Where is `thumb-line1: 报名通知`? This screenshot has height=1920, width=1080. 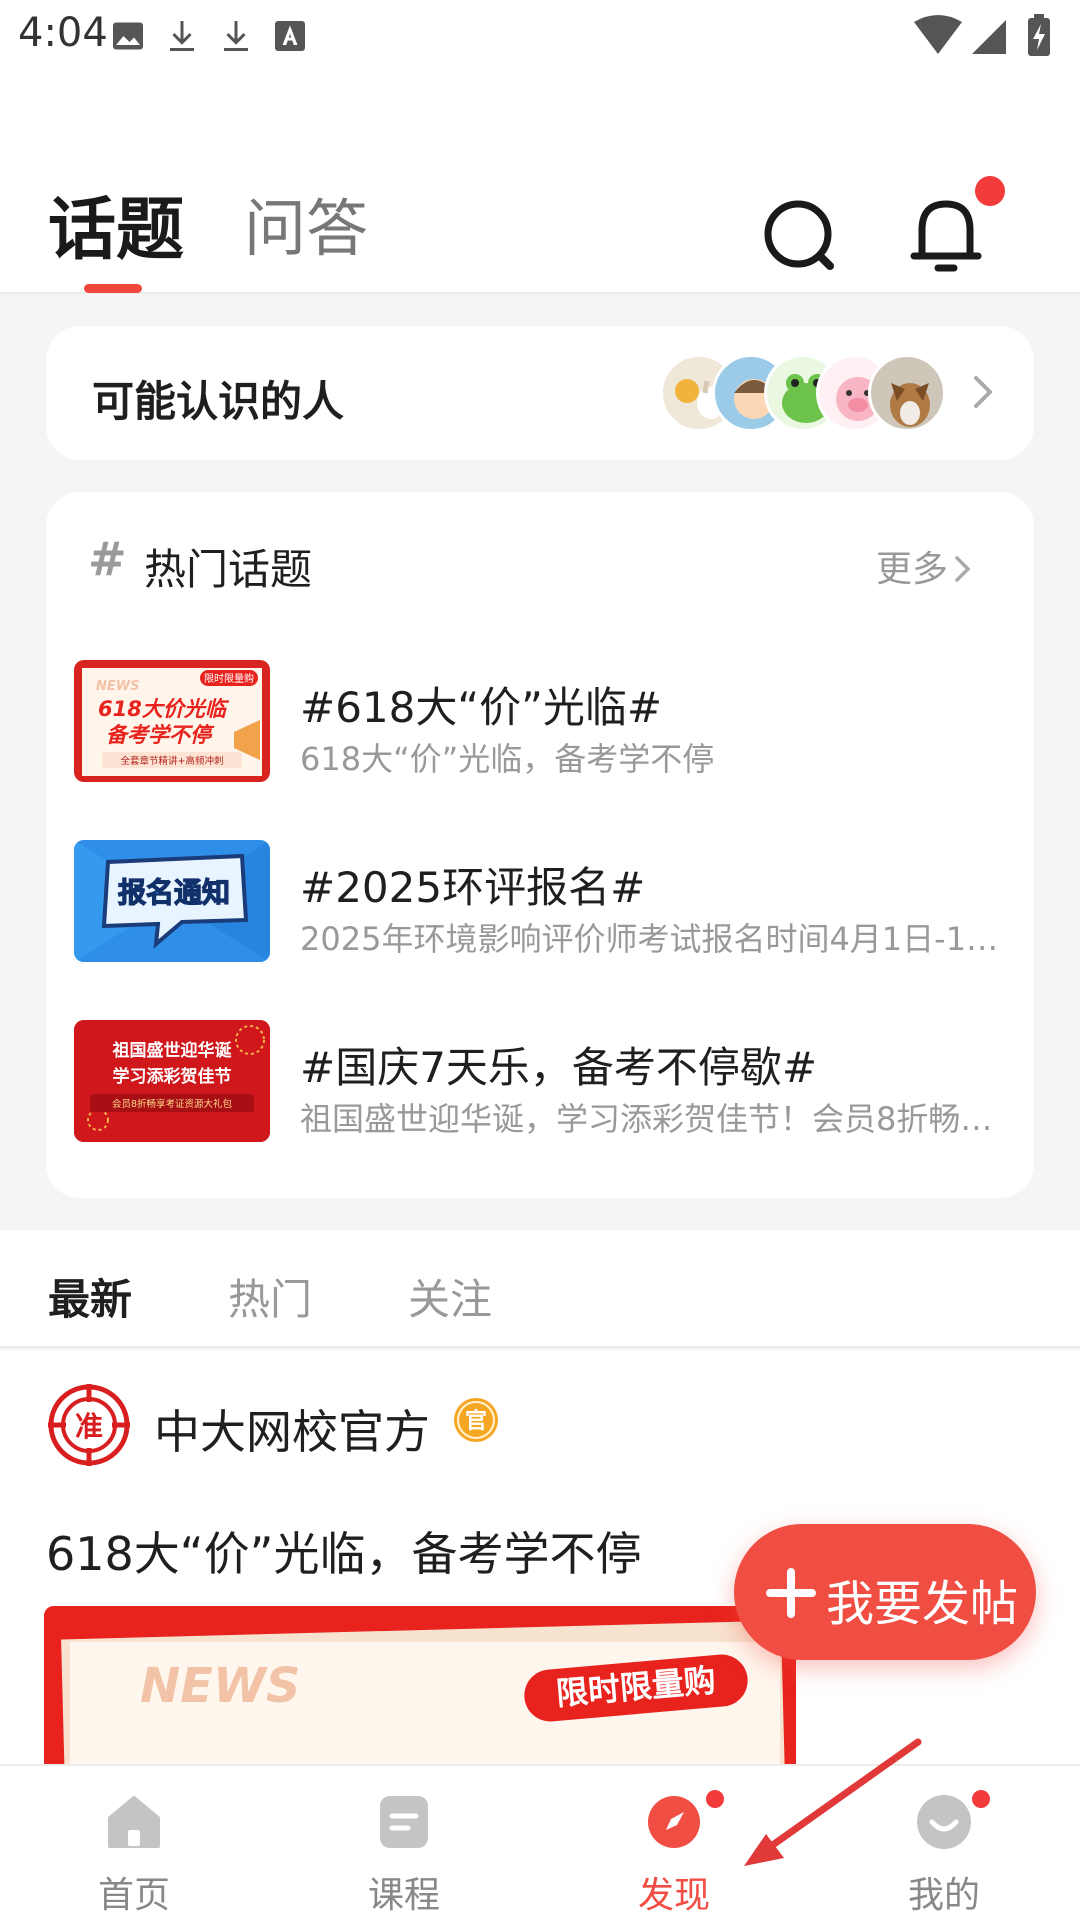
thumb-line1: 报名通知 is located at coordinates (174, 892).